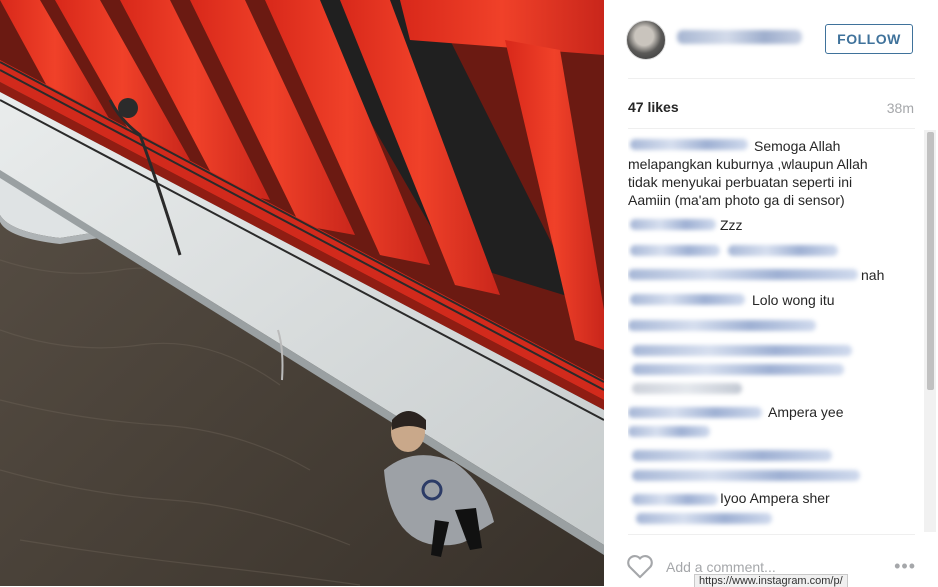 Image resolution: width=938 pixels, height=587 pixels. Describe the element at coordinates (771, 78) in the screenshot. I see `header-divider` at that location.